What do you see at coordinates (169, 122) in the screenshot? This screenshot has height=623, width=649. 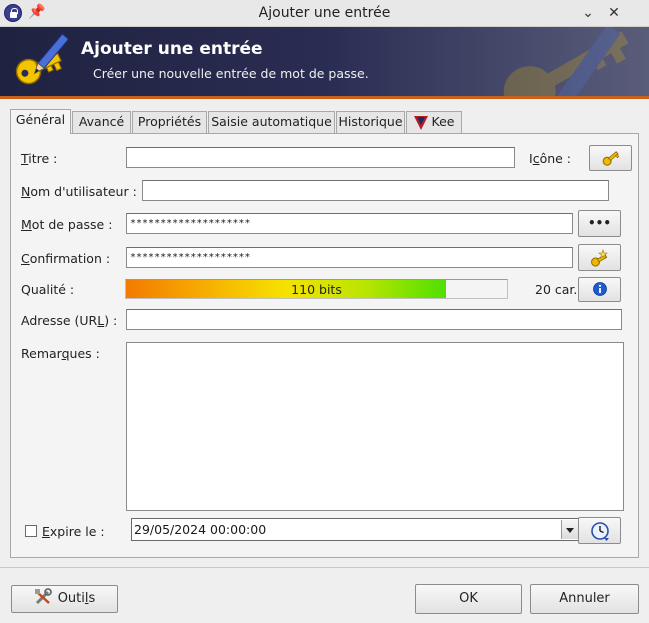 I see `tab-properties: Propriétés` at bounding box center [169, 122].